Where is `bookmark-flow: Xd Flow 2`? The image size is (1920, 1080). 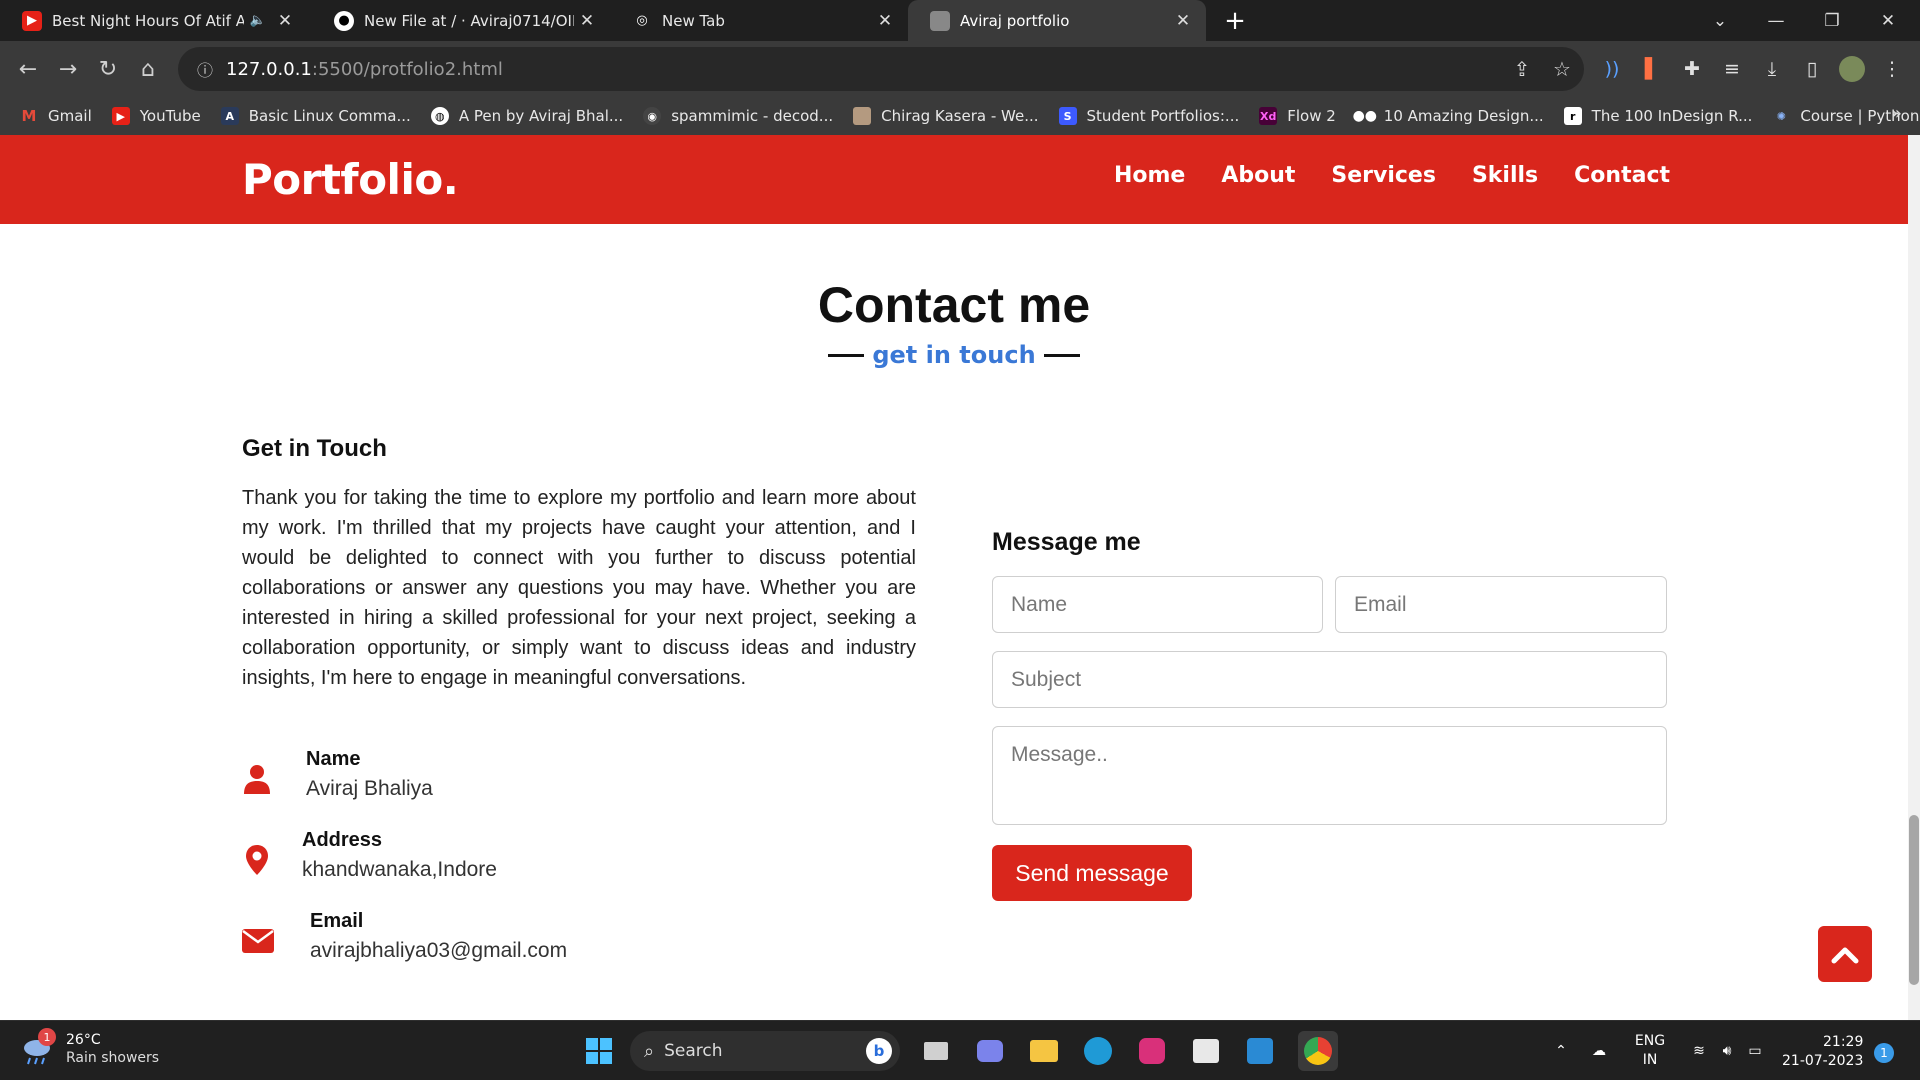
bookmark-flow: Xd Flow 2 is located at coordinates (1297, 116).